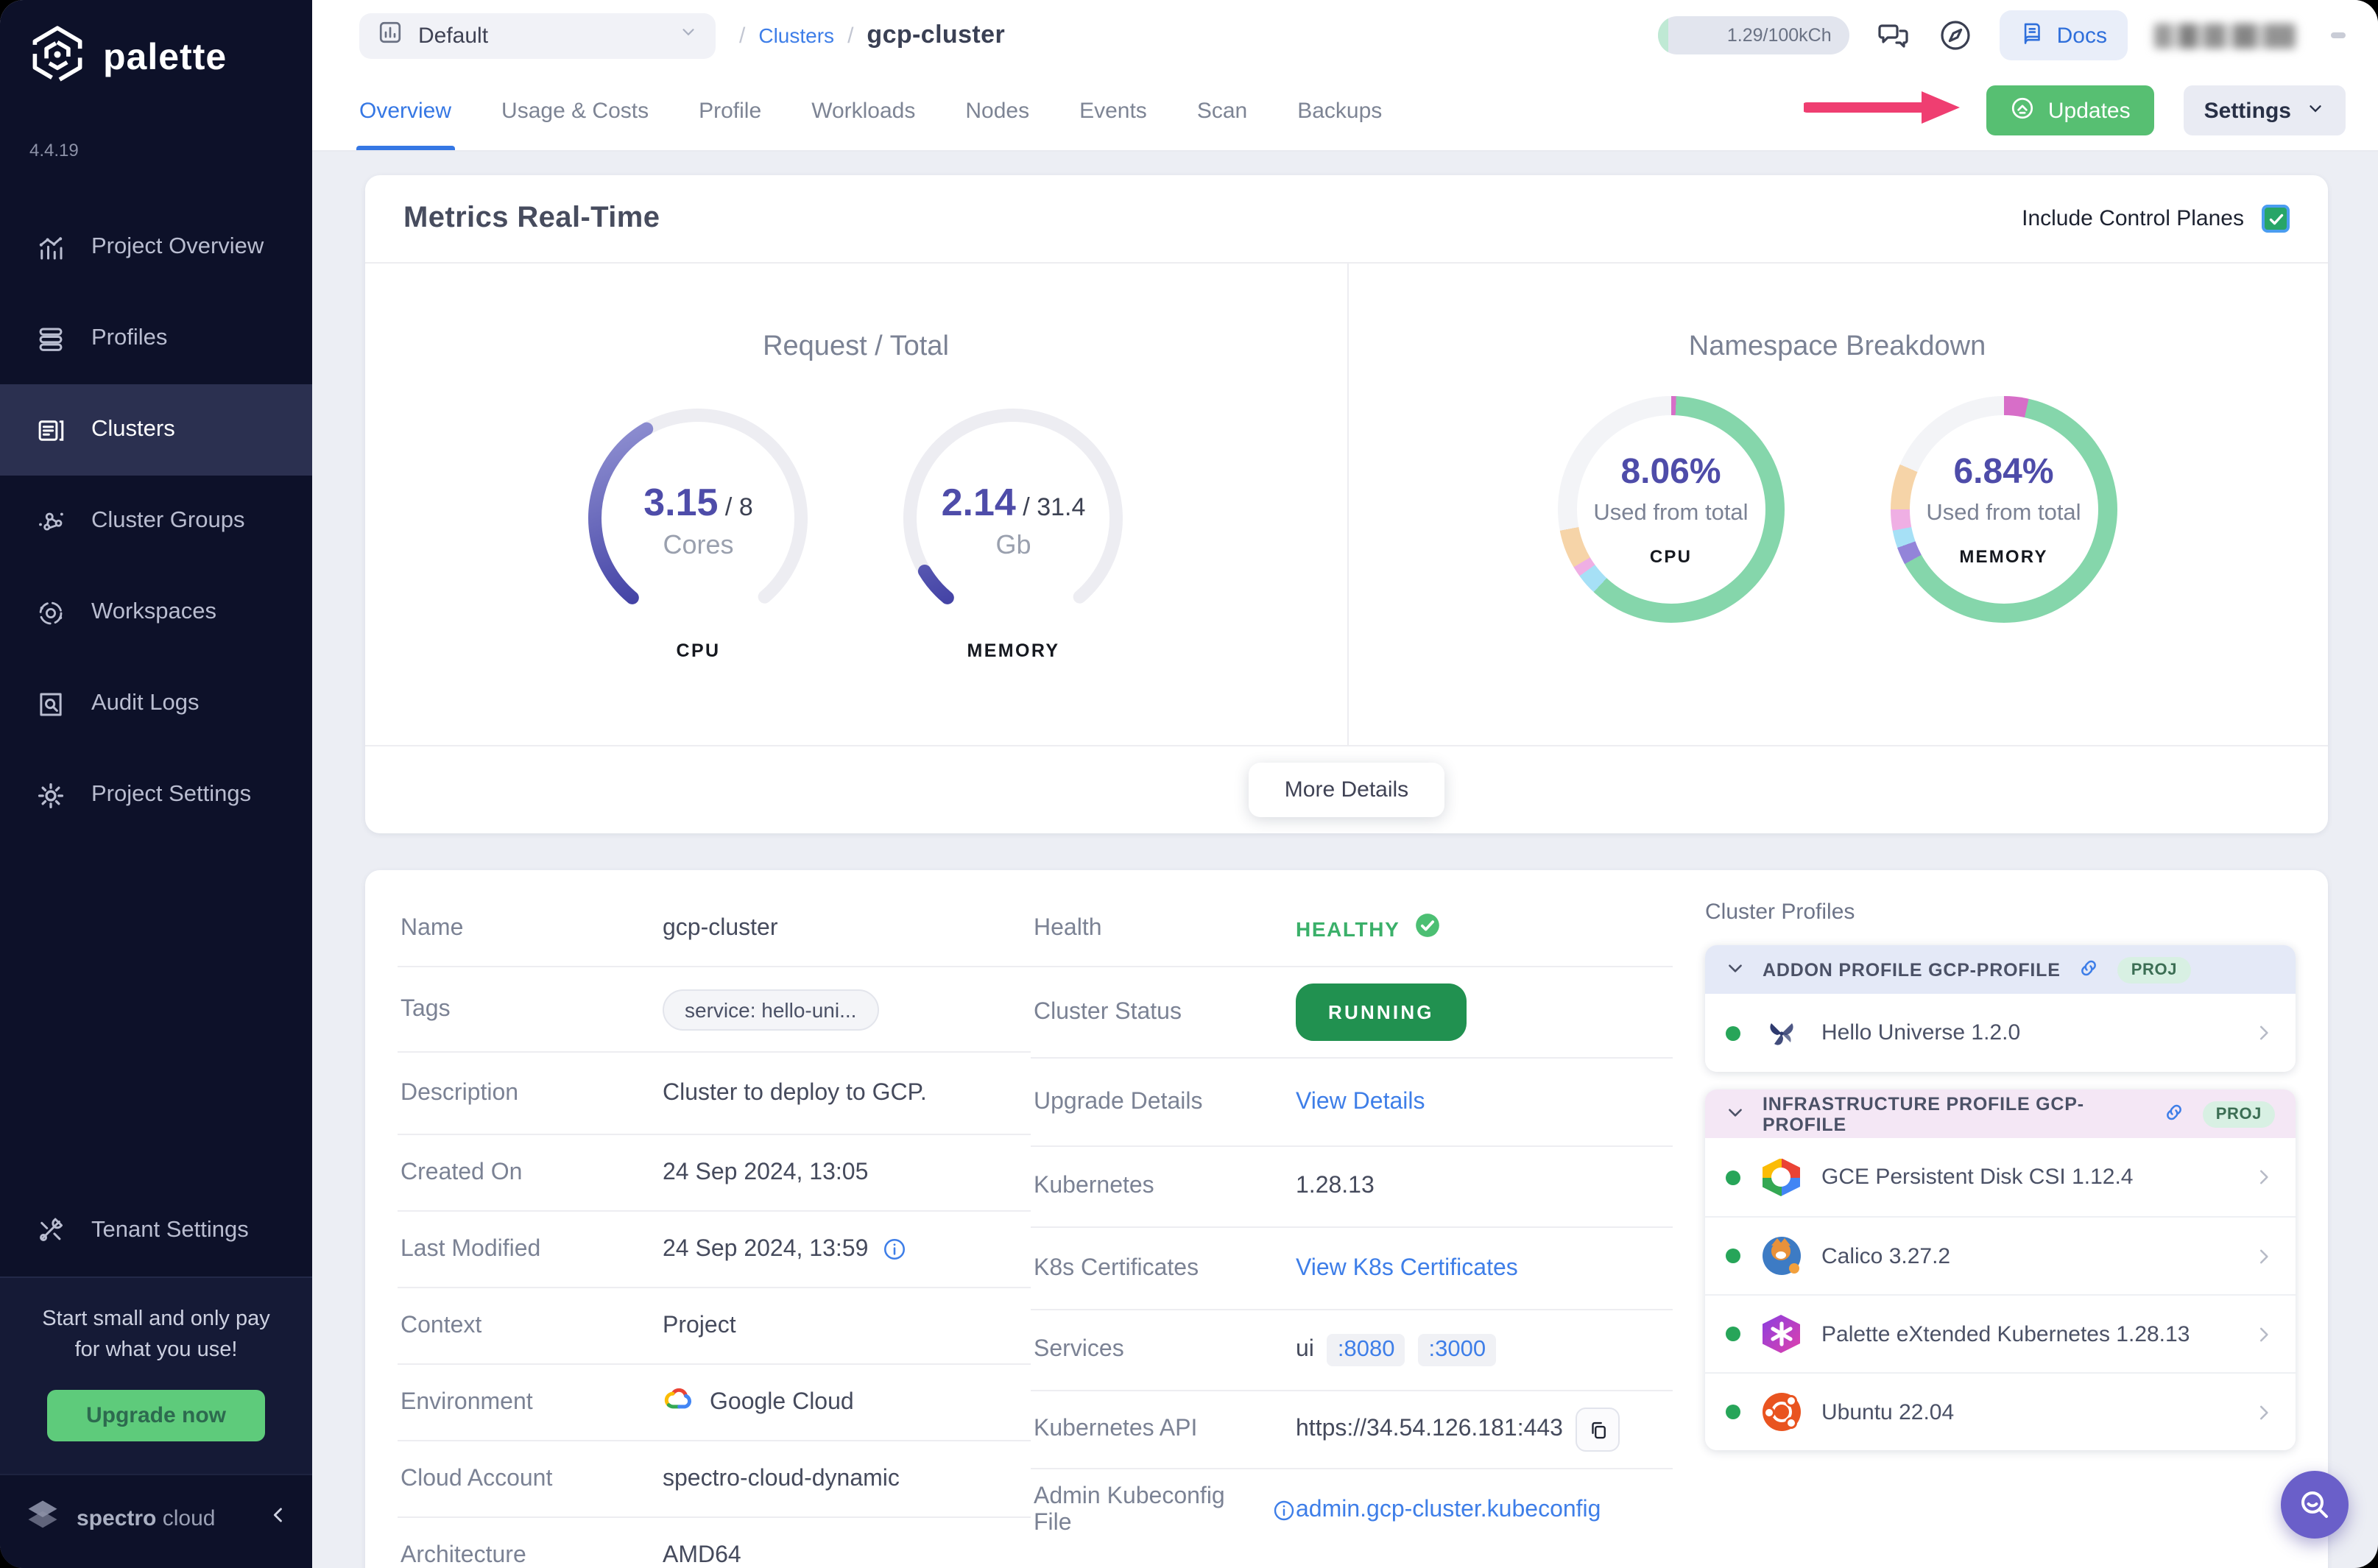 The width and height of the screenshot is (2378, 1568). Describe the element at coordinates (2070, 110) in the screenshot. I see `updates-button: Updates` at that location.